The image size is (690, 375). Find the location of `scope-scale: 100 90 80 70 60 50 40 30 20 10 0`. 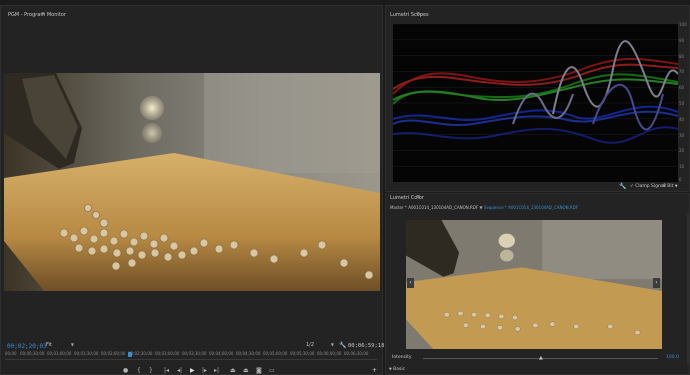

scope-scale: 100 90 80 70 60 50 40 30 20 10 0 is located at coordinates (684, 103).